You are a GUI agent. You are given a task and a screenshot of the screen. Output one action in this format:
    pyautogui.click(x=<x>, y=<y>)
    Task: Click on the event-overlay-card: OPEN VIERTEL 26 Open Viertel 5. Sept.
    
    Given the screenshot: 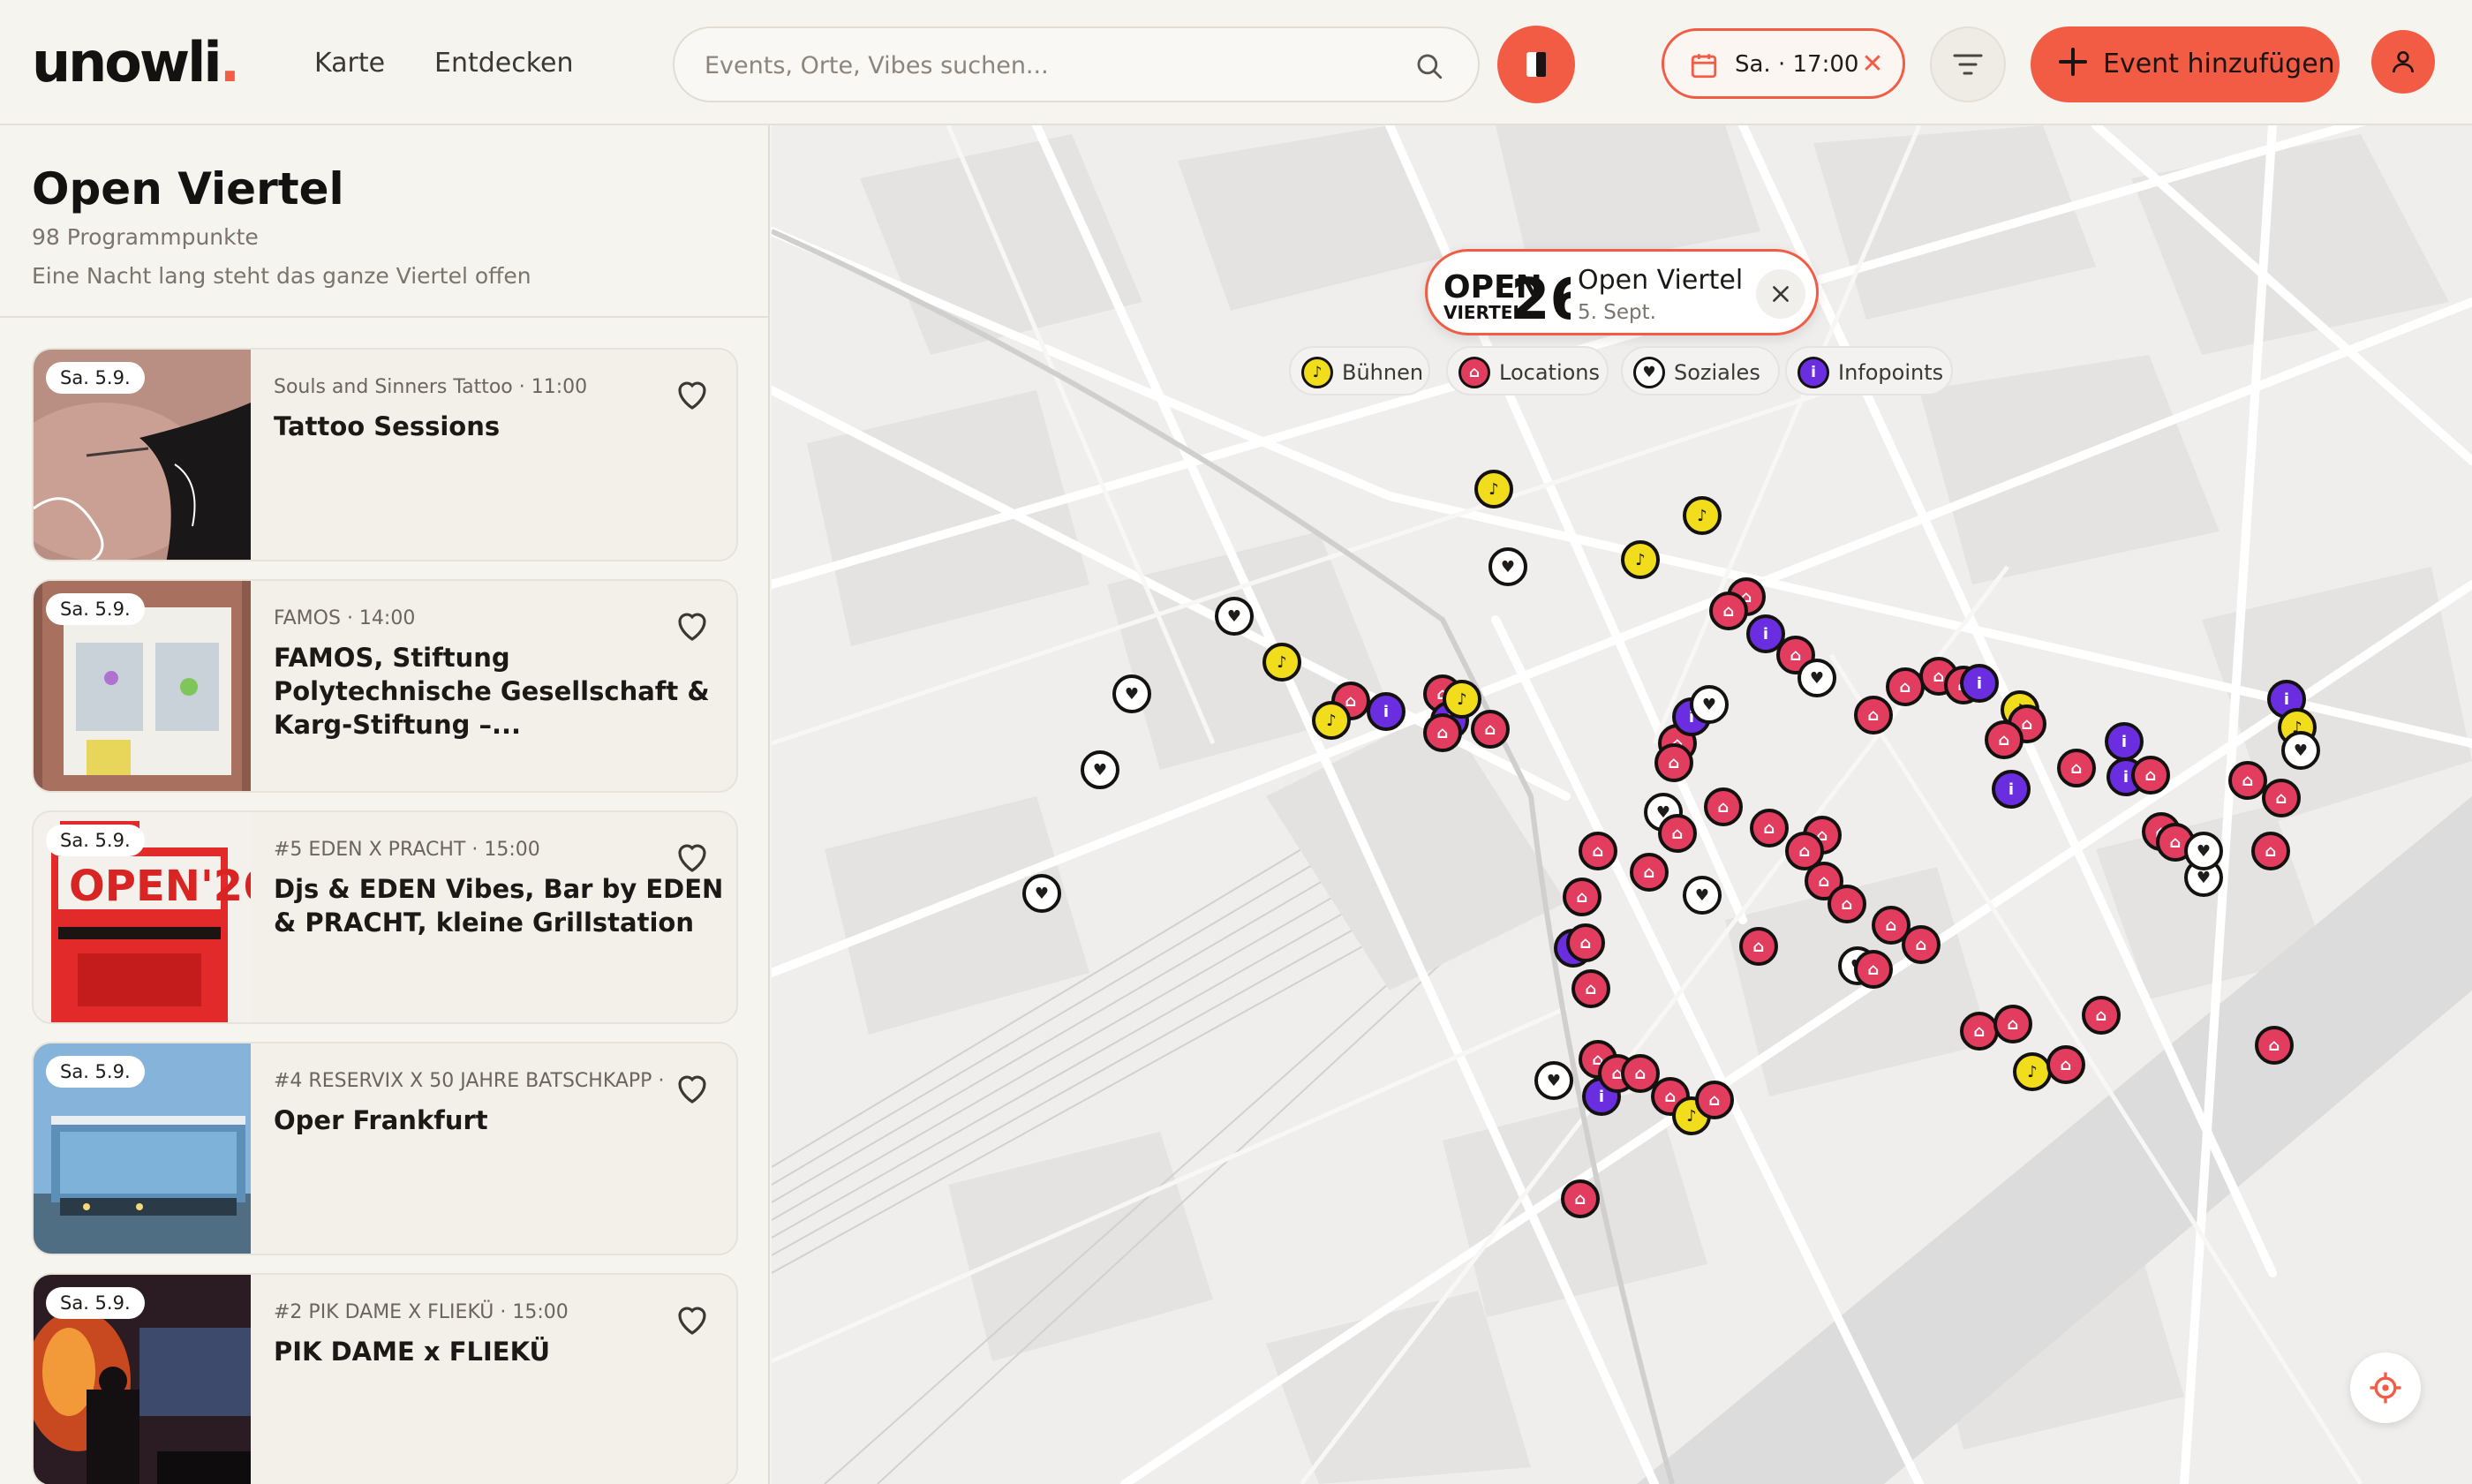 What is the action you would take?
    pyautogui.click(x=1622, y=292)
    